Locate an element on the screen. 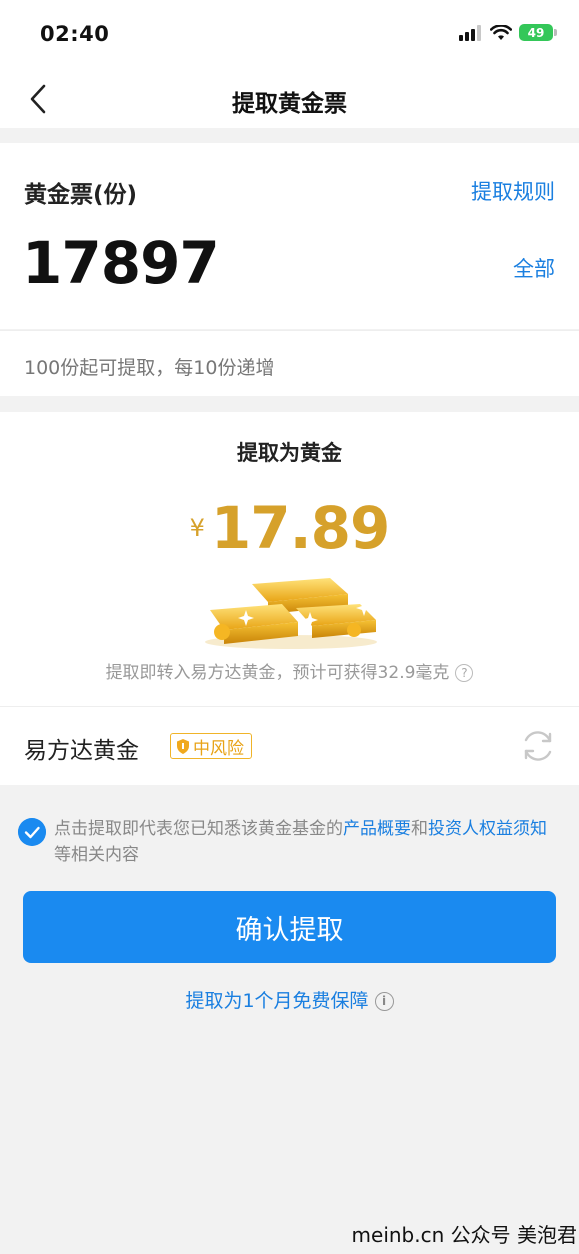  gold-title: 提取为黄金 is located at coordinates (289, 453).